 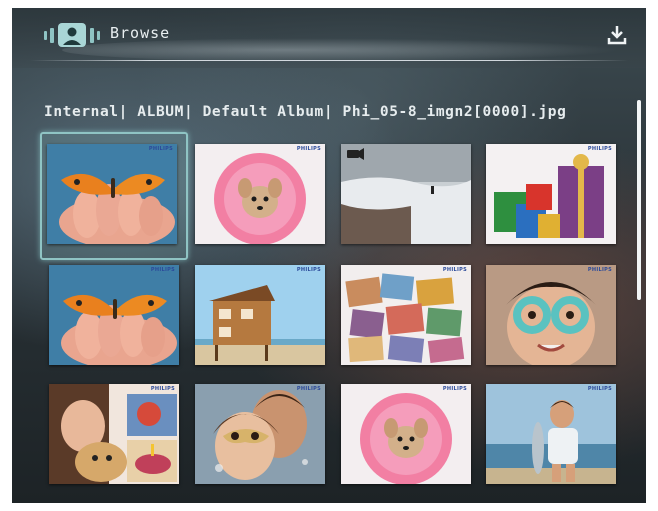 I want to click on thumbnail-4: PHILIPS, so click(x=551, y=194).